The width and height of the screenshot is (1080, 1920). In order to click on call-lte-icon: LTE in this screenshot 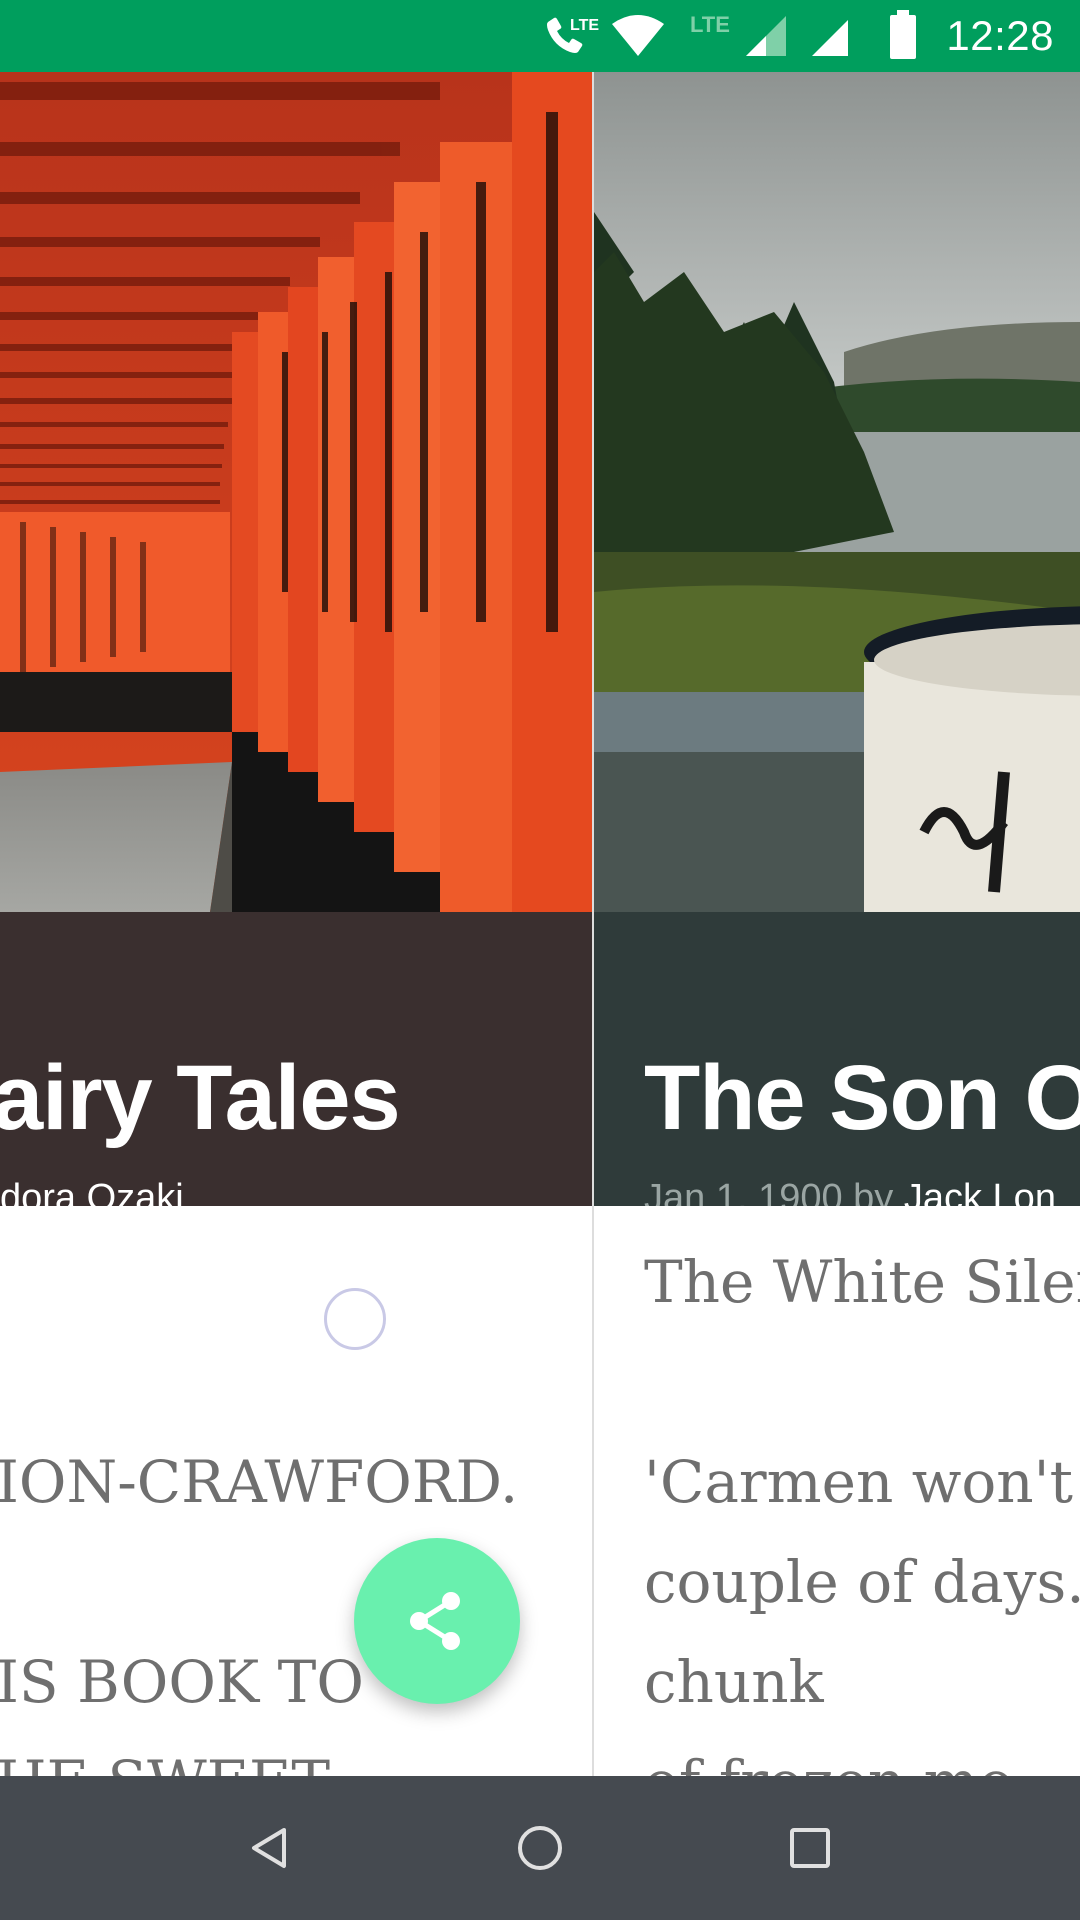, I will do `click(573, 35)`.